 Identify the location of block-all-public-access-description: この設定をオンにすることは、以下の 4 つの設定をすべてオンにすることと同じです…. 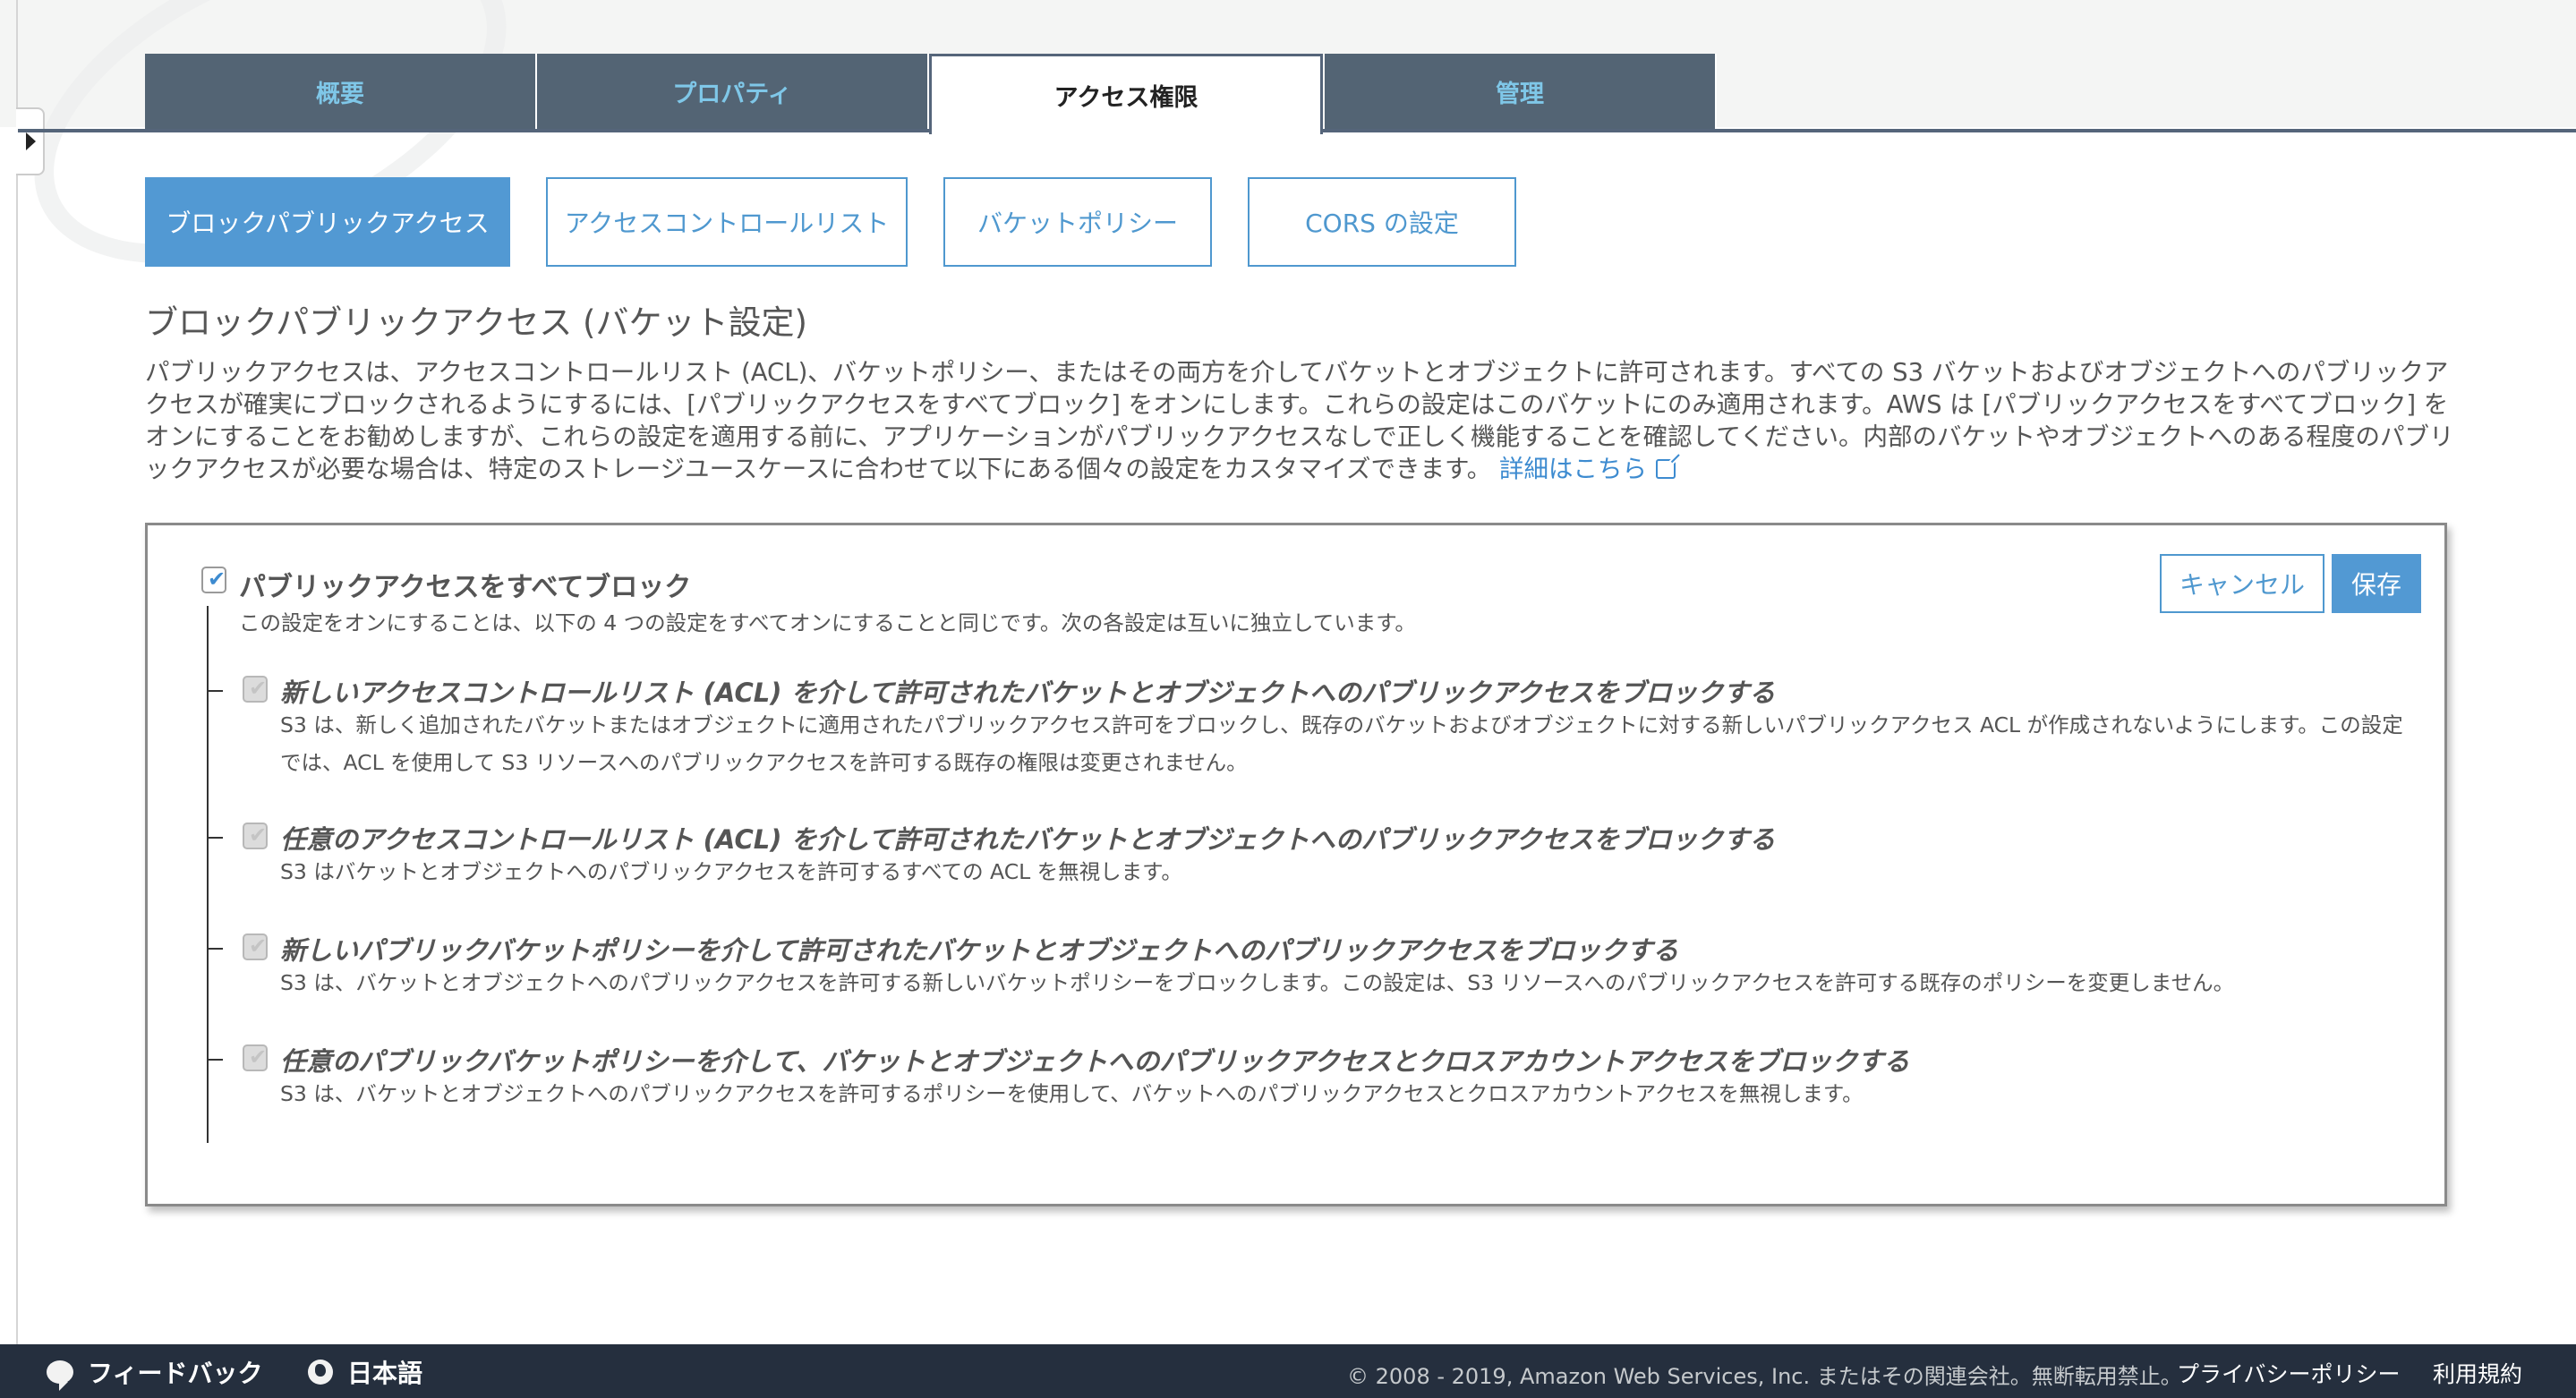
(827, 622).